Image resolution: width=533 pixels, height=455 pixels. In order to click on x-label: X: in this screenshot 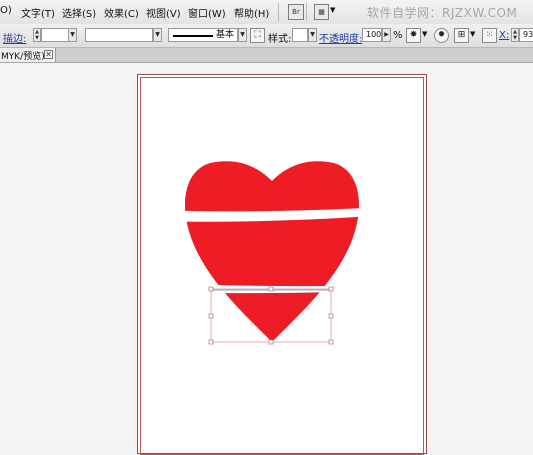, I will do `click(504, 35)`.